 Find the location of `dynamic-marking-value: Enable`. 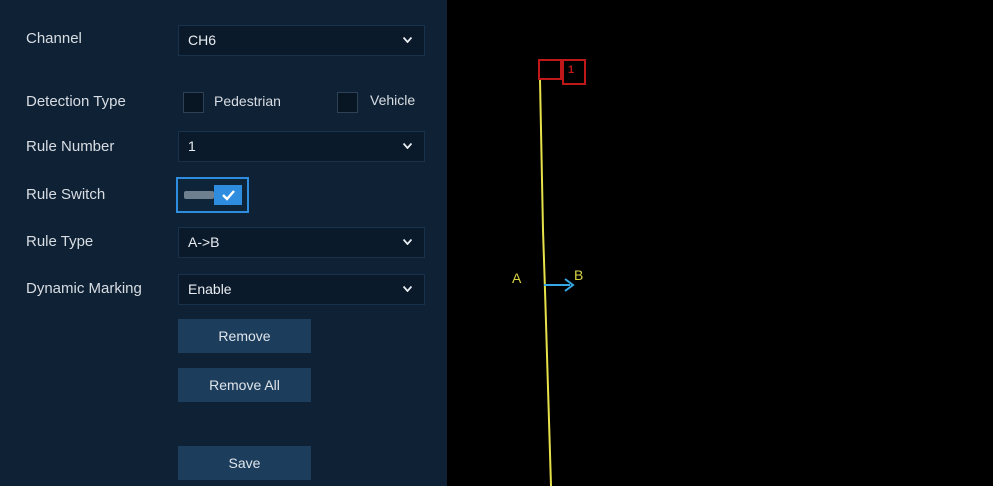

dynamic-marking-value: Enable is located at coordinates (210, 289).